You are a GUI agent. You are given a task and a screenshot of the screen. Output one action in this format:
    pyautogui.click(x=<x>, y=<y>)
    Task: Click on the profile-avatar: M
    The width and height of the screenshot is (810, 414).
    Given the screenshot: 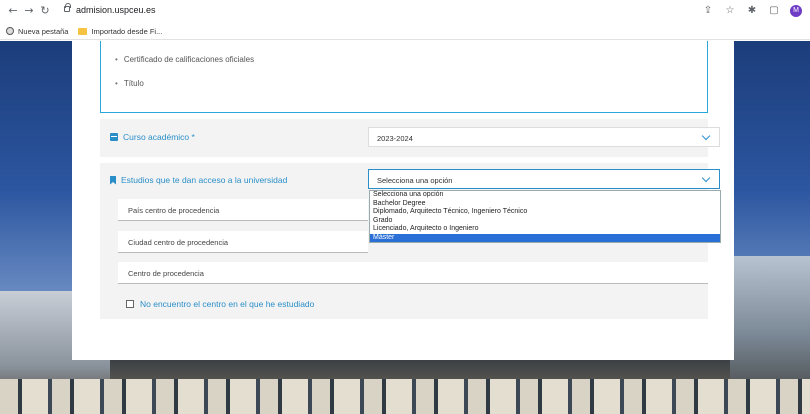 What is the action you would take?
    pyautogui.click(x=796, y=11)
    